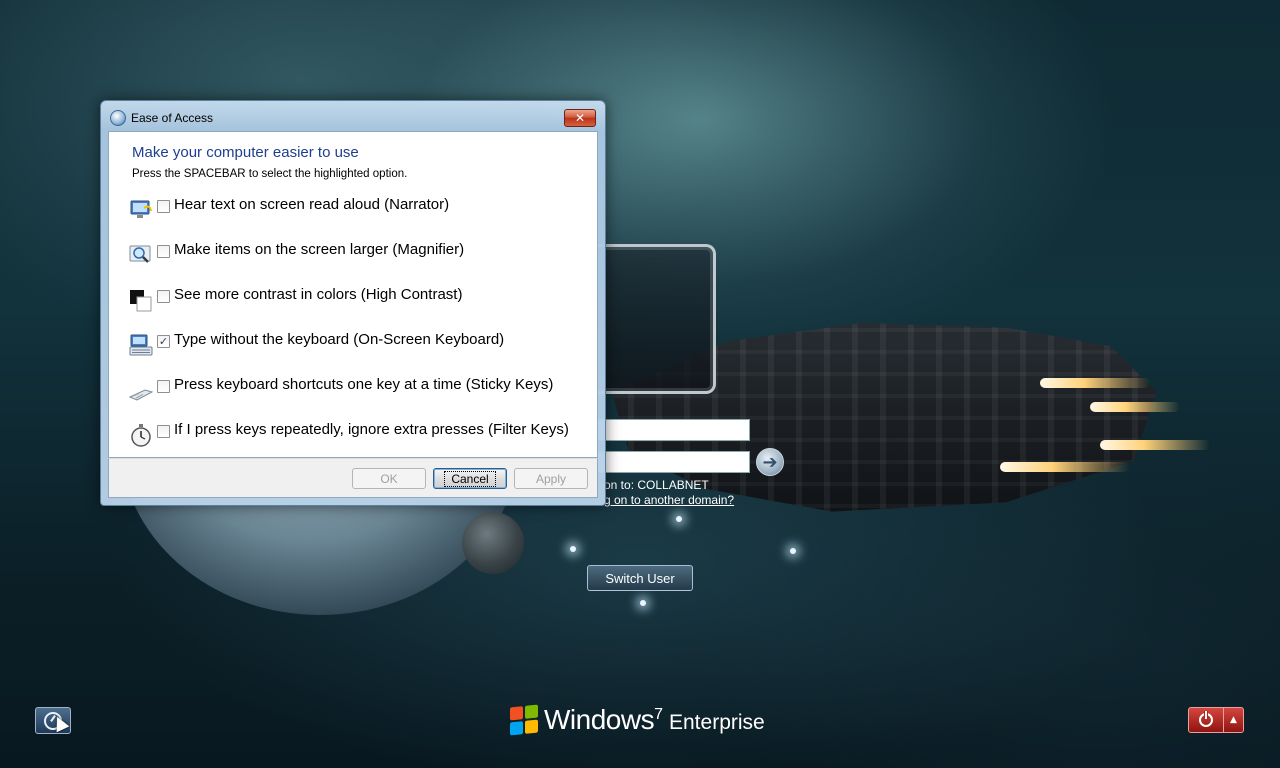  Describe the element at coordinates (717, 722) in the screenshot. I see `brand-edition: Enterprise` at that location.